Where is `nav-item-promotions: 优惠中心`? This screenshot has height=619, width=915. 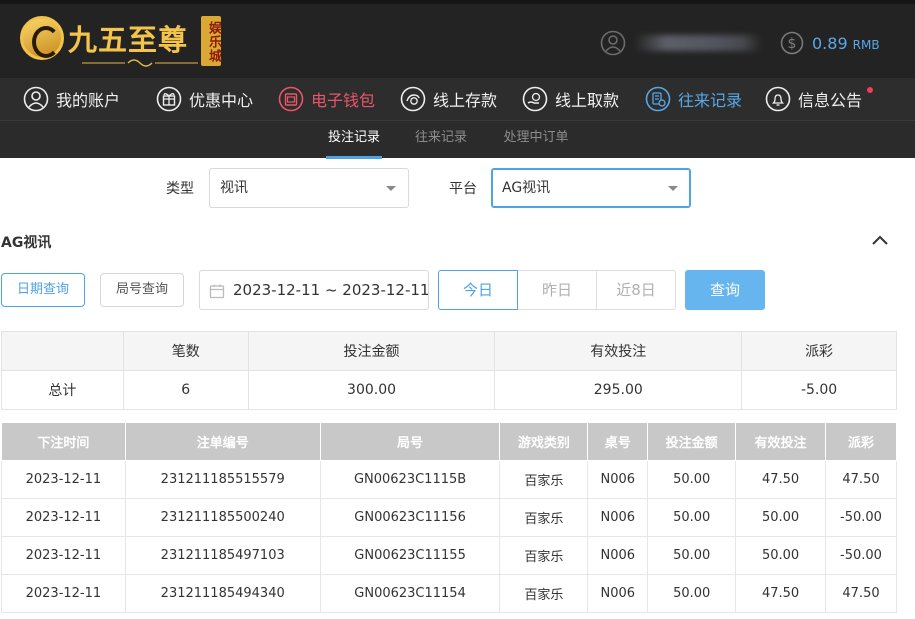 nav-item-promotions: 优惠中心 is located at coordinates (204, 99).